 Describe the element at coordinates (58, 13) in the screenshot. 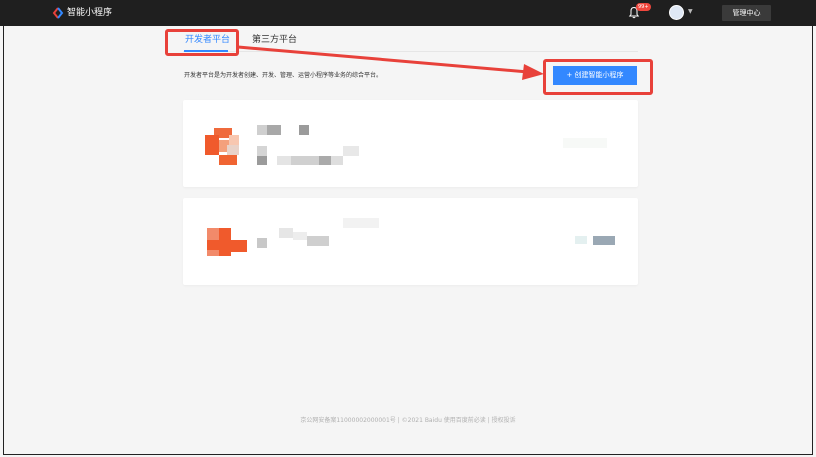

I see `logo-icon` at that location.